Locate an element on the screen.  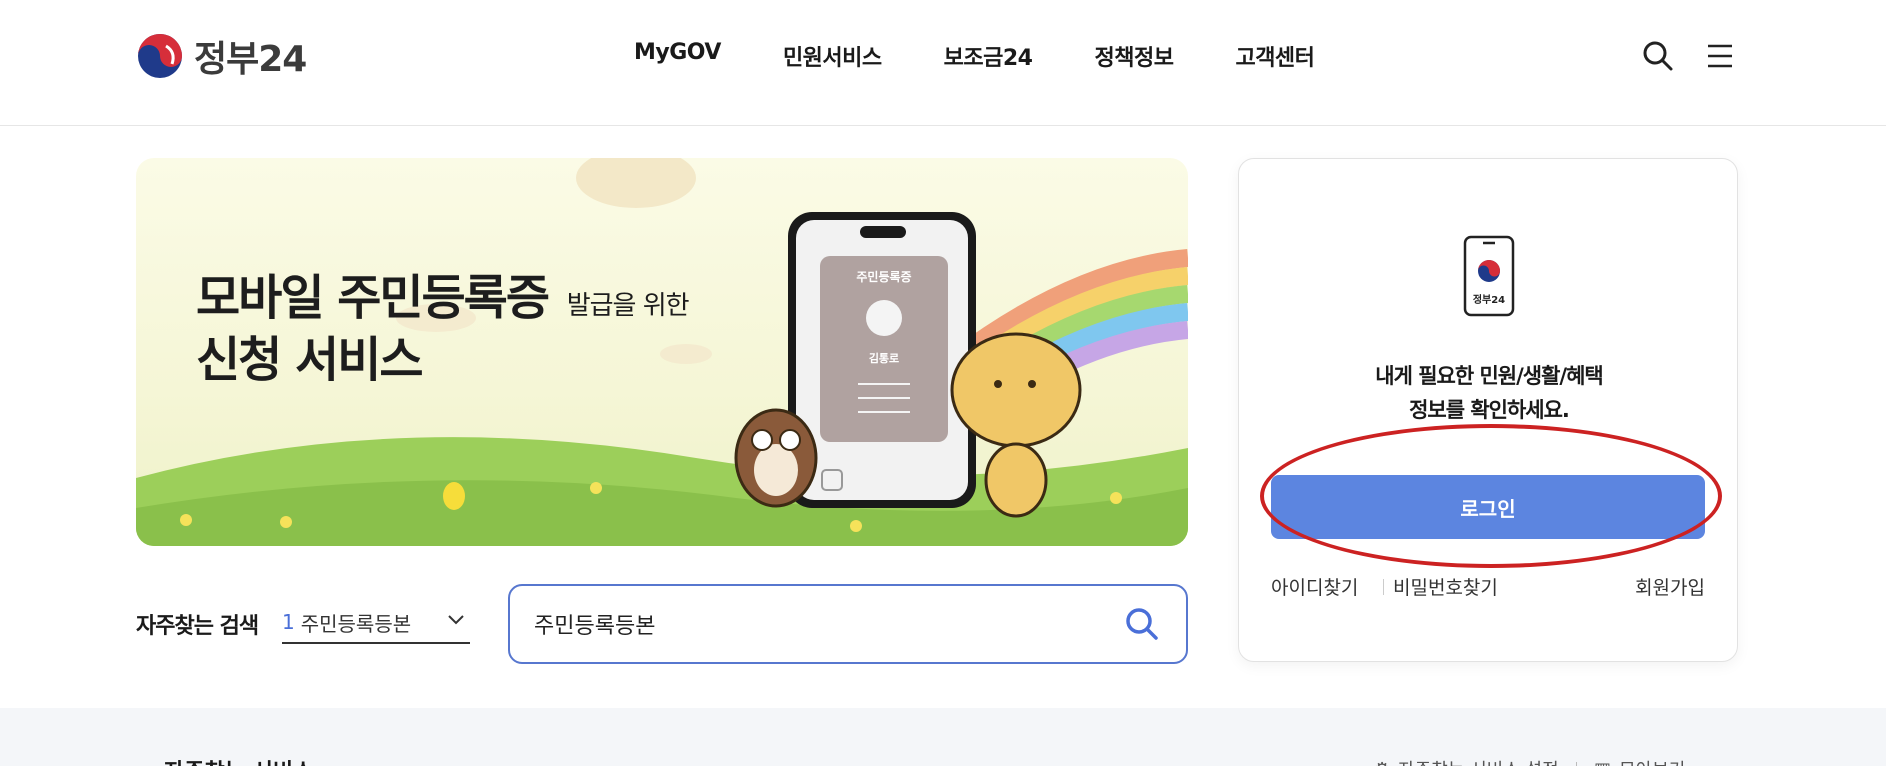
banner-card-name: 김통로 is located at coordinates (884, 358).